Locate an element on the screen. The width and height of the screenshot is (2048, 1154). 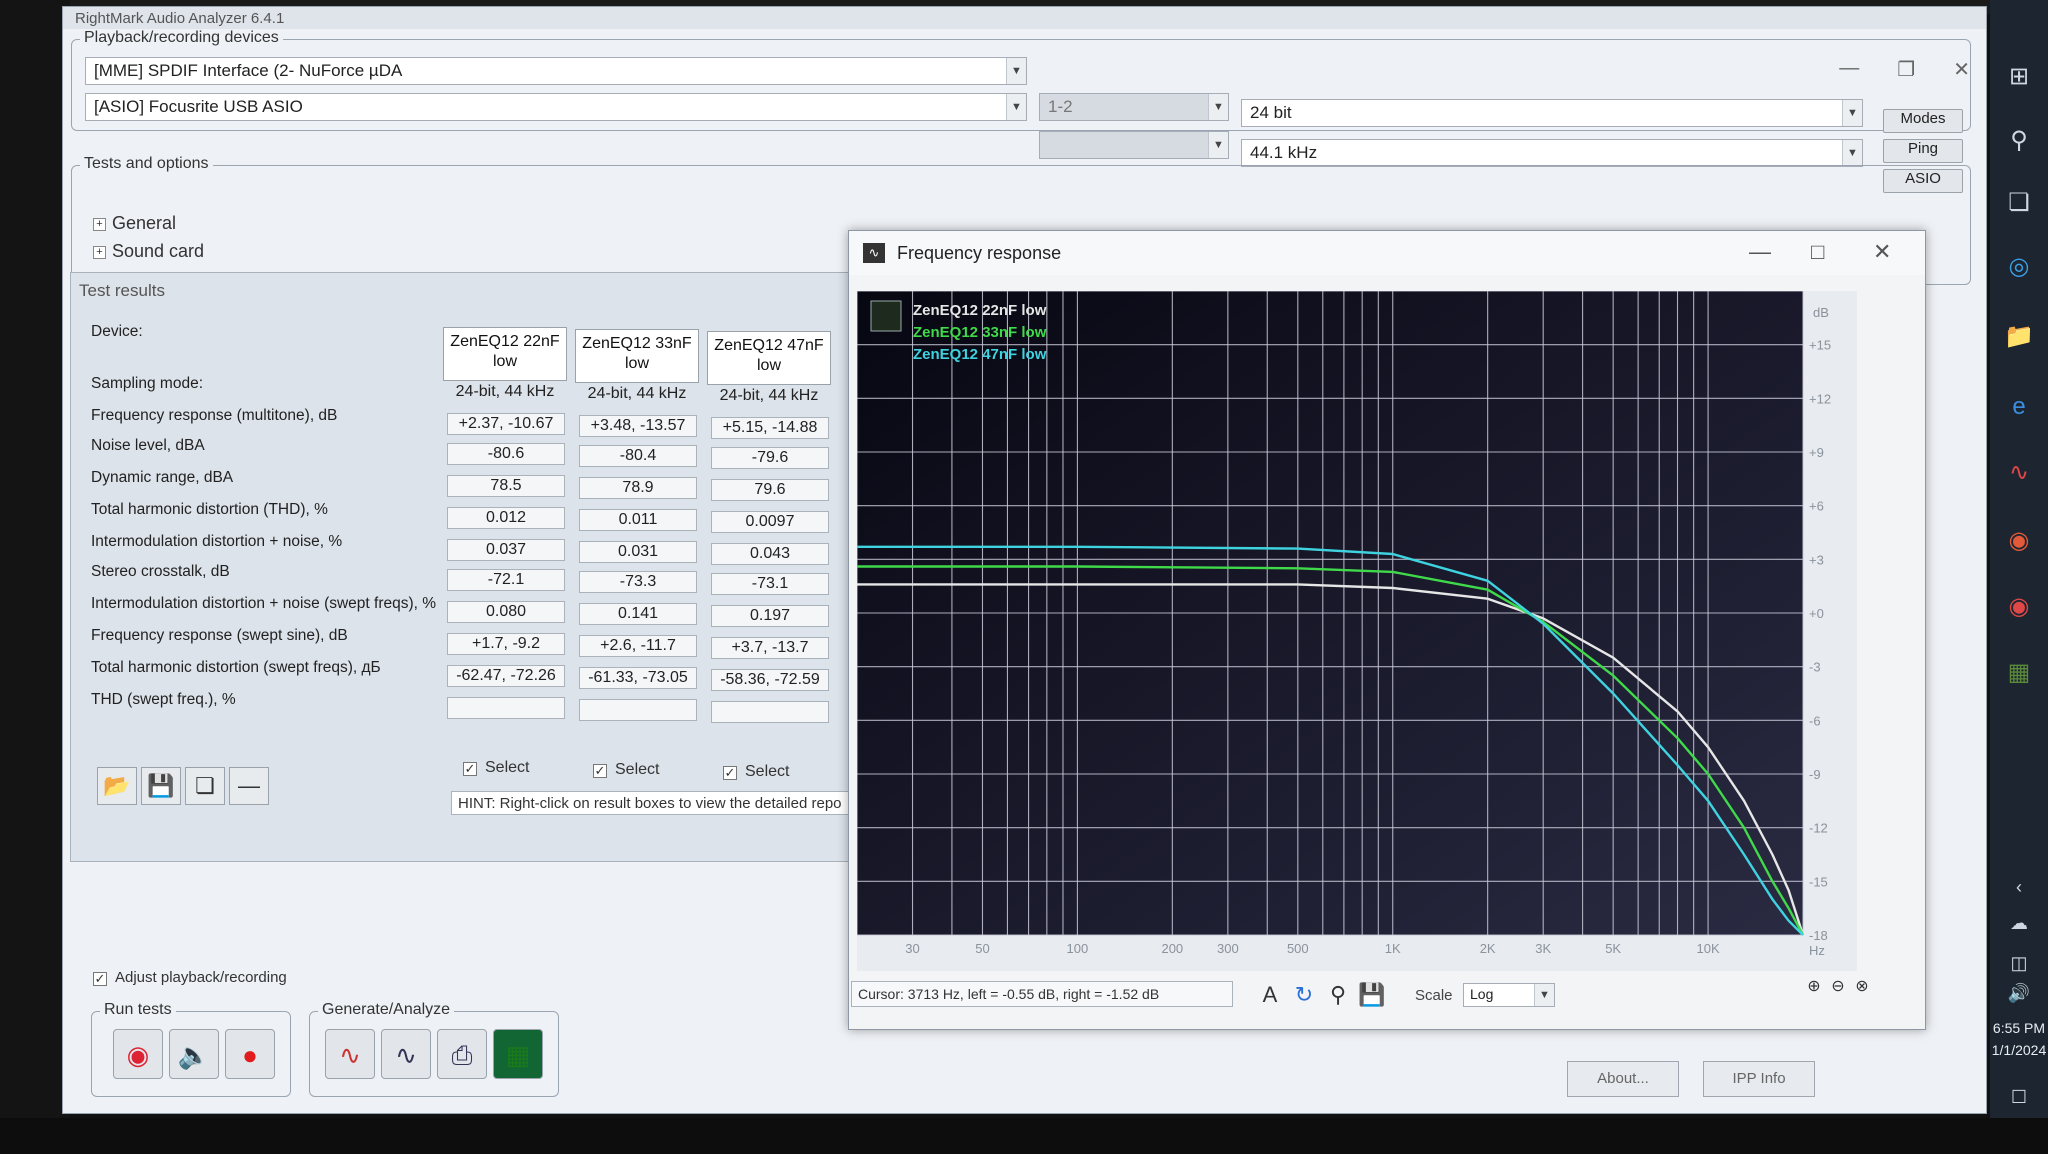
tree-item-general: + General is located at coordinates (134, 223).